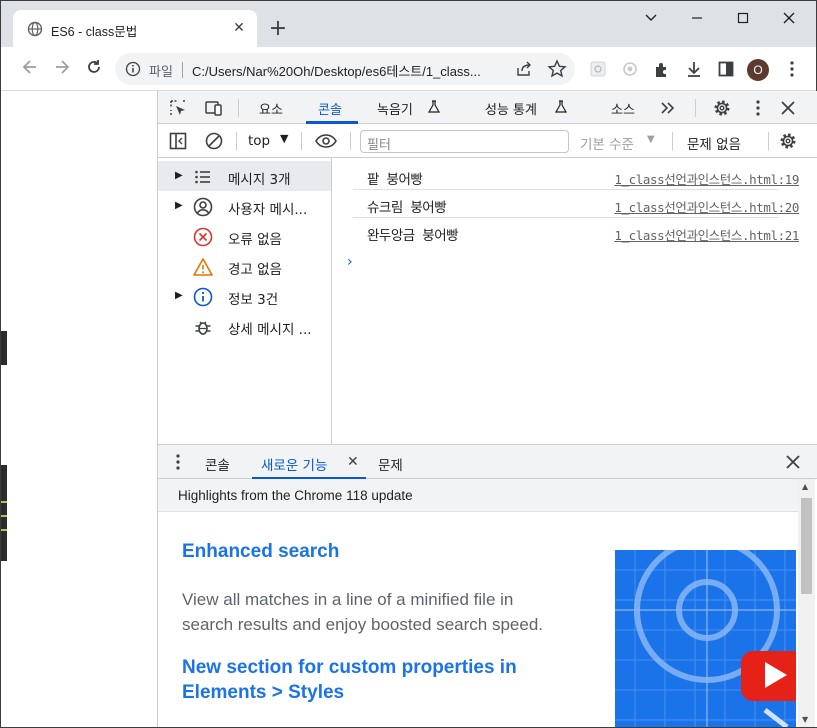  Describe the element at coordinates (407, 208) in the screenshot. I see `log-message-text: 슈크림 붕어빵` at that location.